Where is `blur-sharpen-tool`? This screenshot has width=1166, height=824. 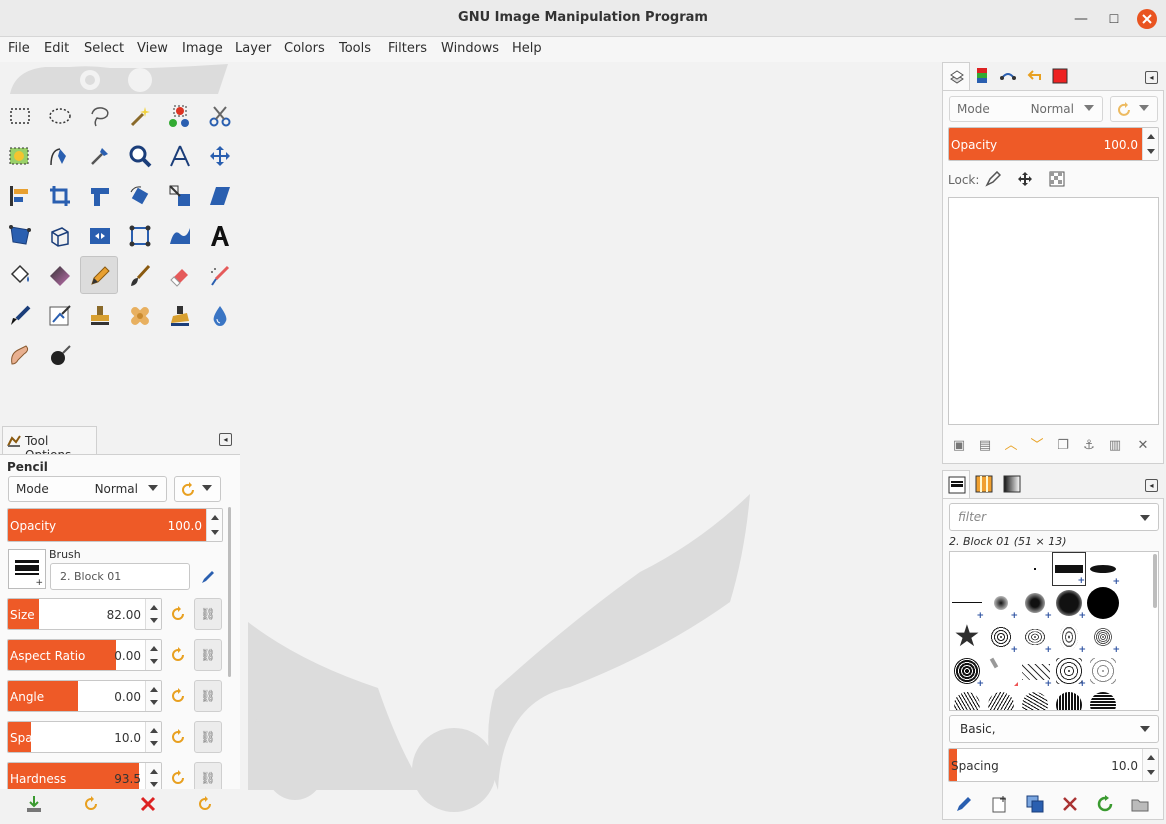
blur-sharpen-tool is located at coordinates (220, 316).